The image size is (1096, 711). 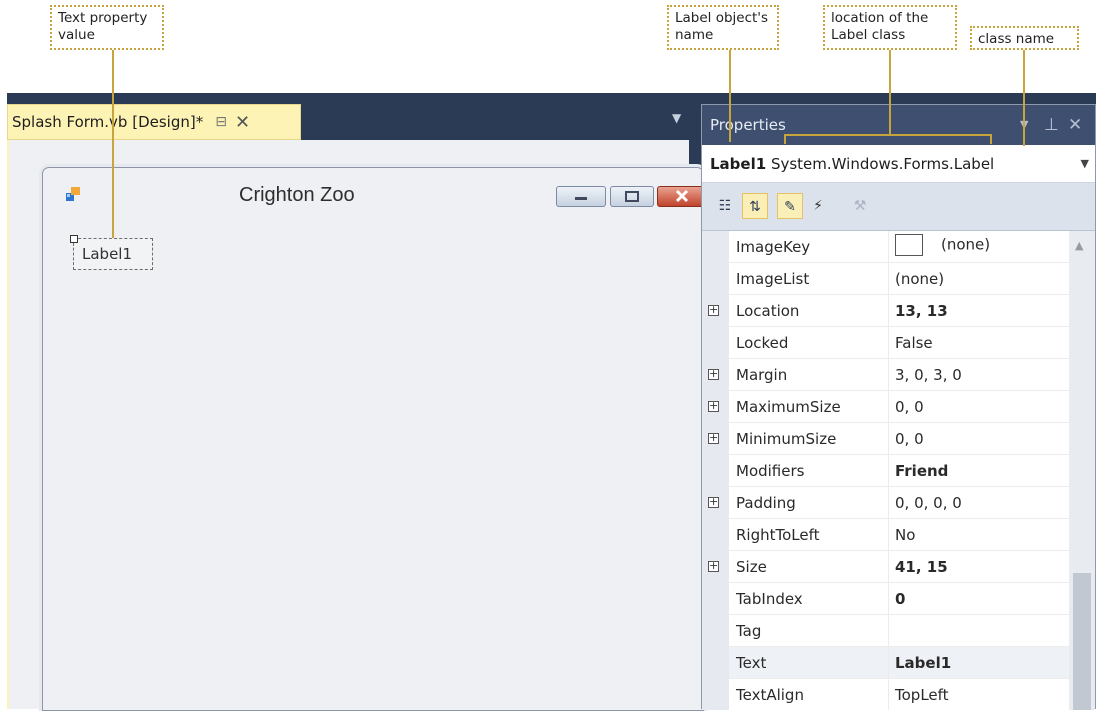 I want to click on selection-handle, so click(x=74, y=239).